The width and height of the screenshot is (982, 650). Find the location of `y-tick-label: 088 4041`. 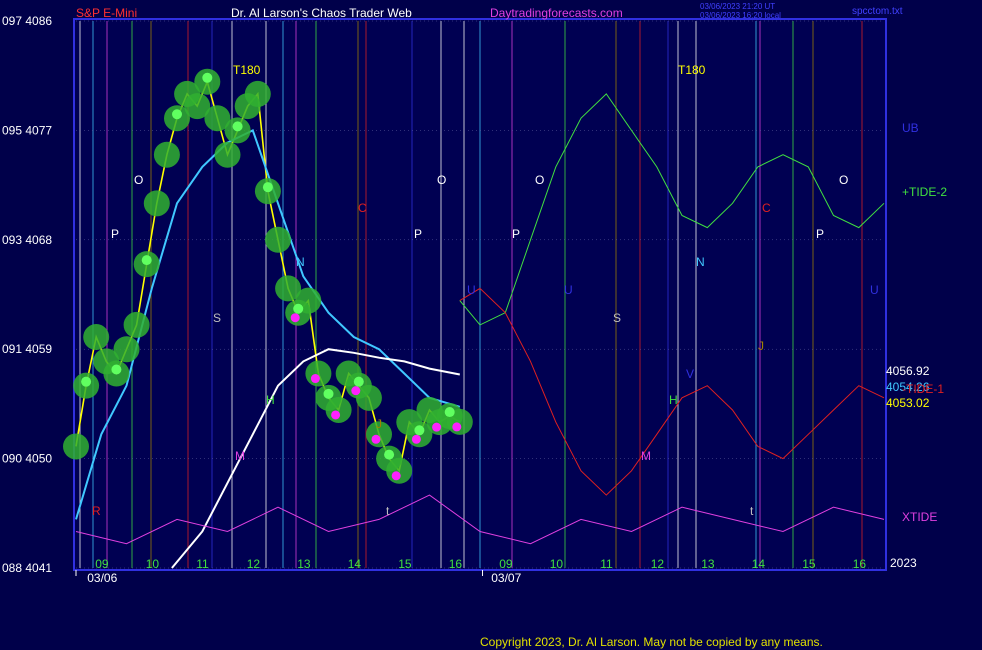

y-tick-label: 088 4041 is located at coordinates (27, 568).